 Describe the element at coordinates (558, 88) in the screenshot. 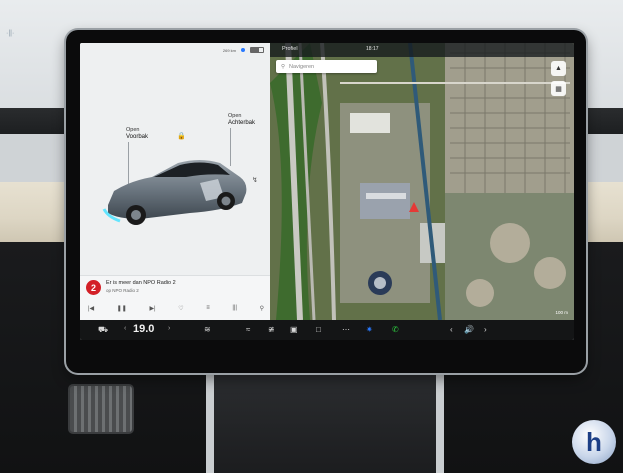

I see `map-layers-button: ▦` at that location.